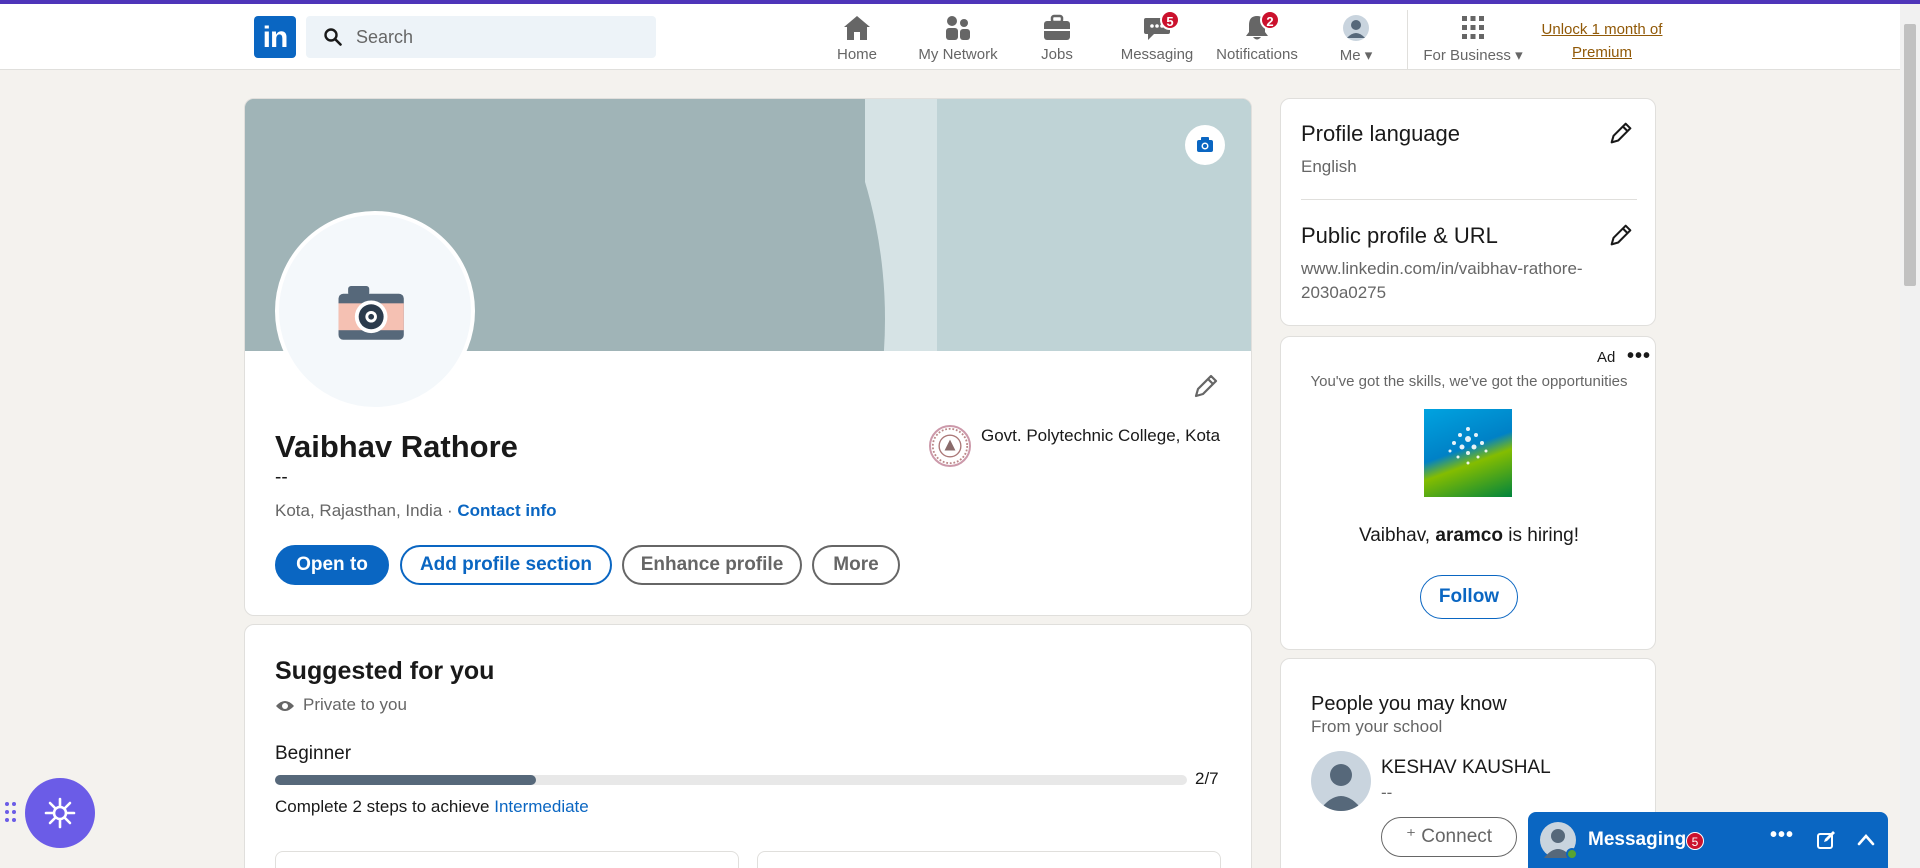 Image resolution: width=1920 pixels, height=868 pixels. What do you see at coordinates (1377, 726) in the screenshot?
I see `people-subtitle: From your school` at bounding box center [1377, 726].